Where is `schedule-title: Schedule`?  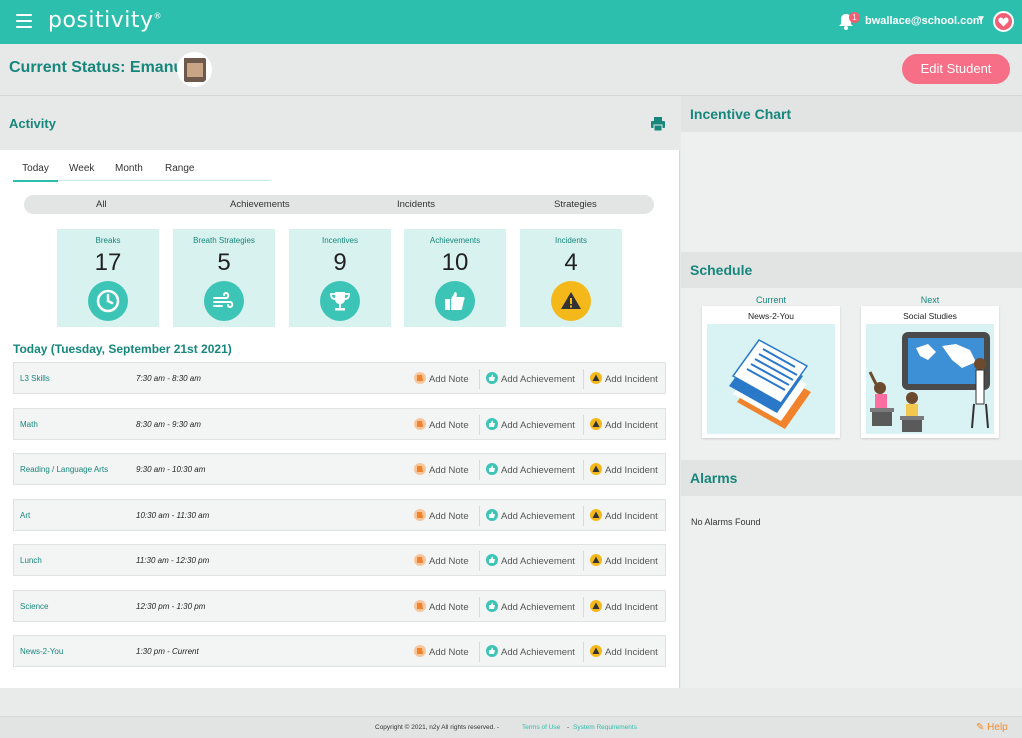
schedule-title: Schedule is located at coordinates (721, 270).